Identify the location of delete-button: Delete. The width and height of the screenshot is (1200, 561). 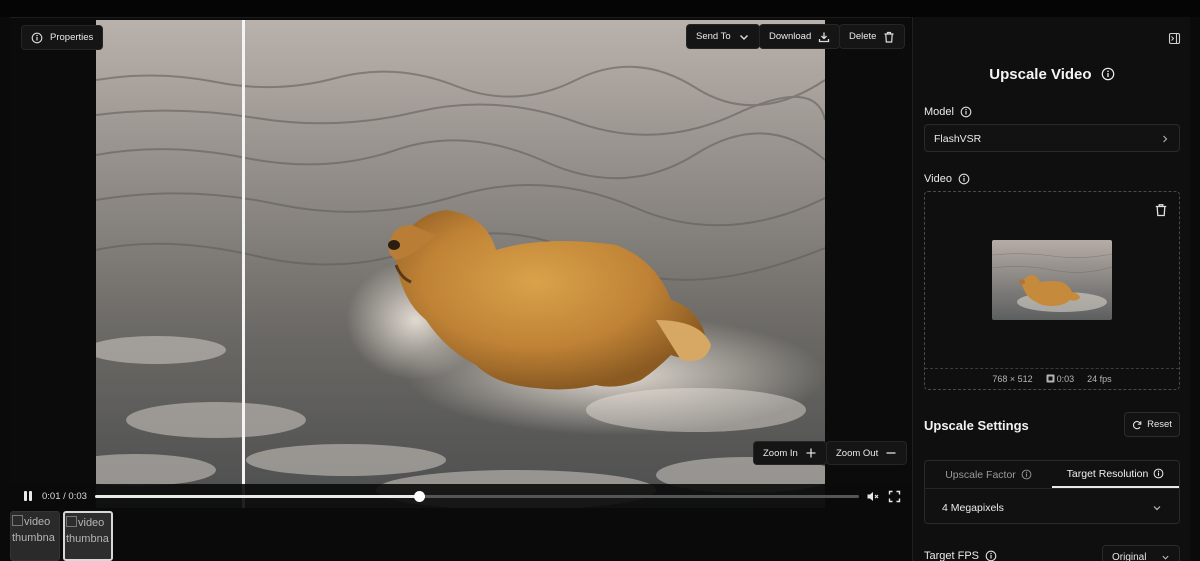
(872, 36).